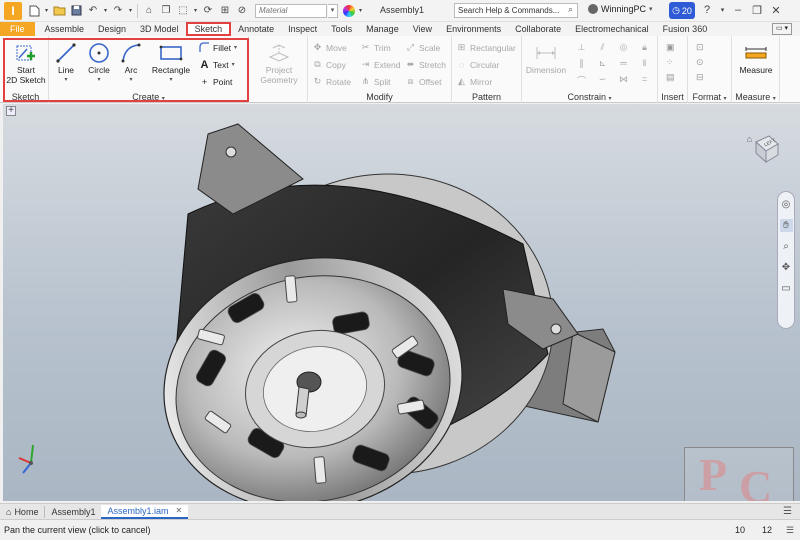 The width and height of the screenshot is (800, 540). Describe the element at coordinates (700, 62) in the screenshot. I see `centerline-icon: ⊙` at that location.